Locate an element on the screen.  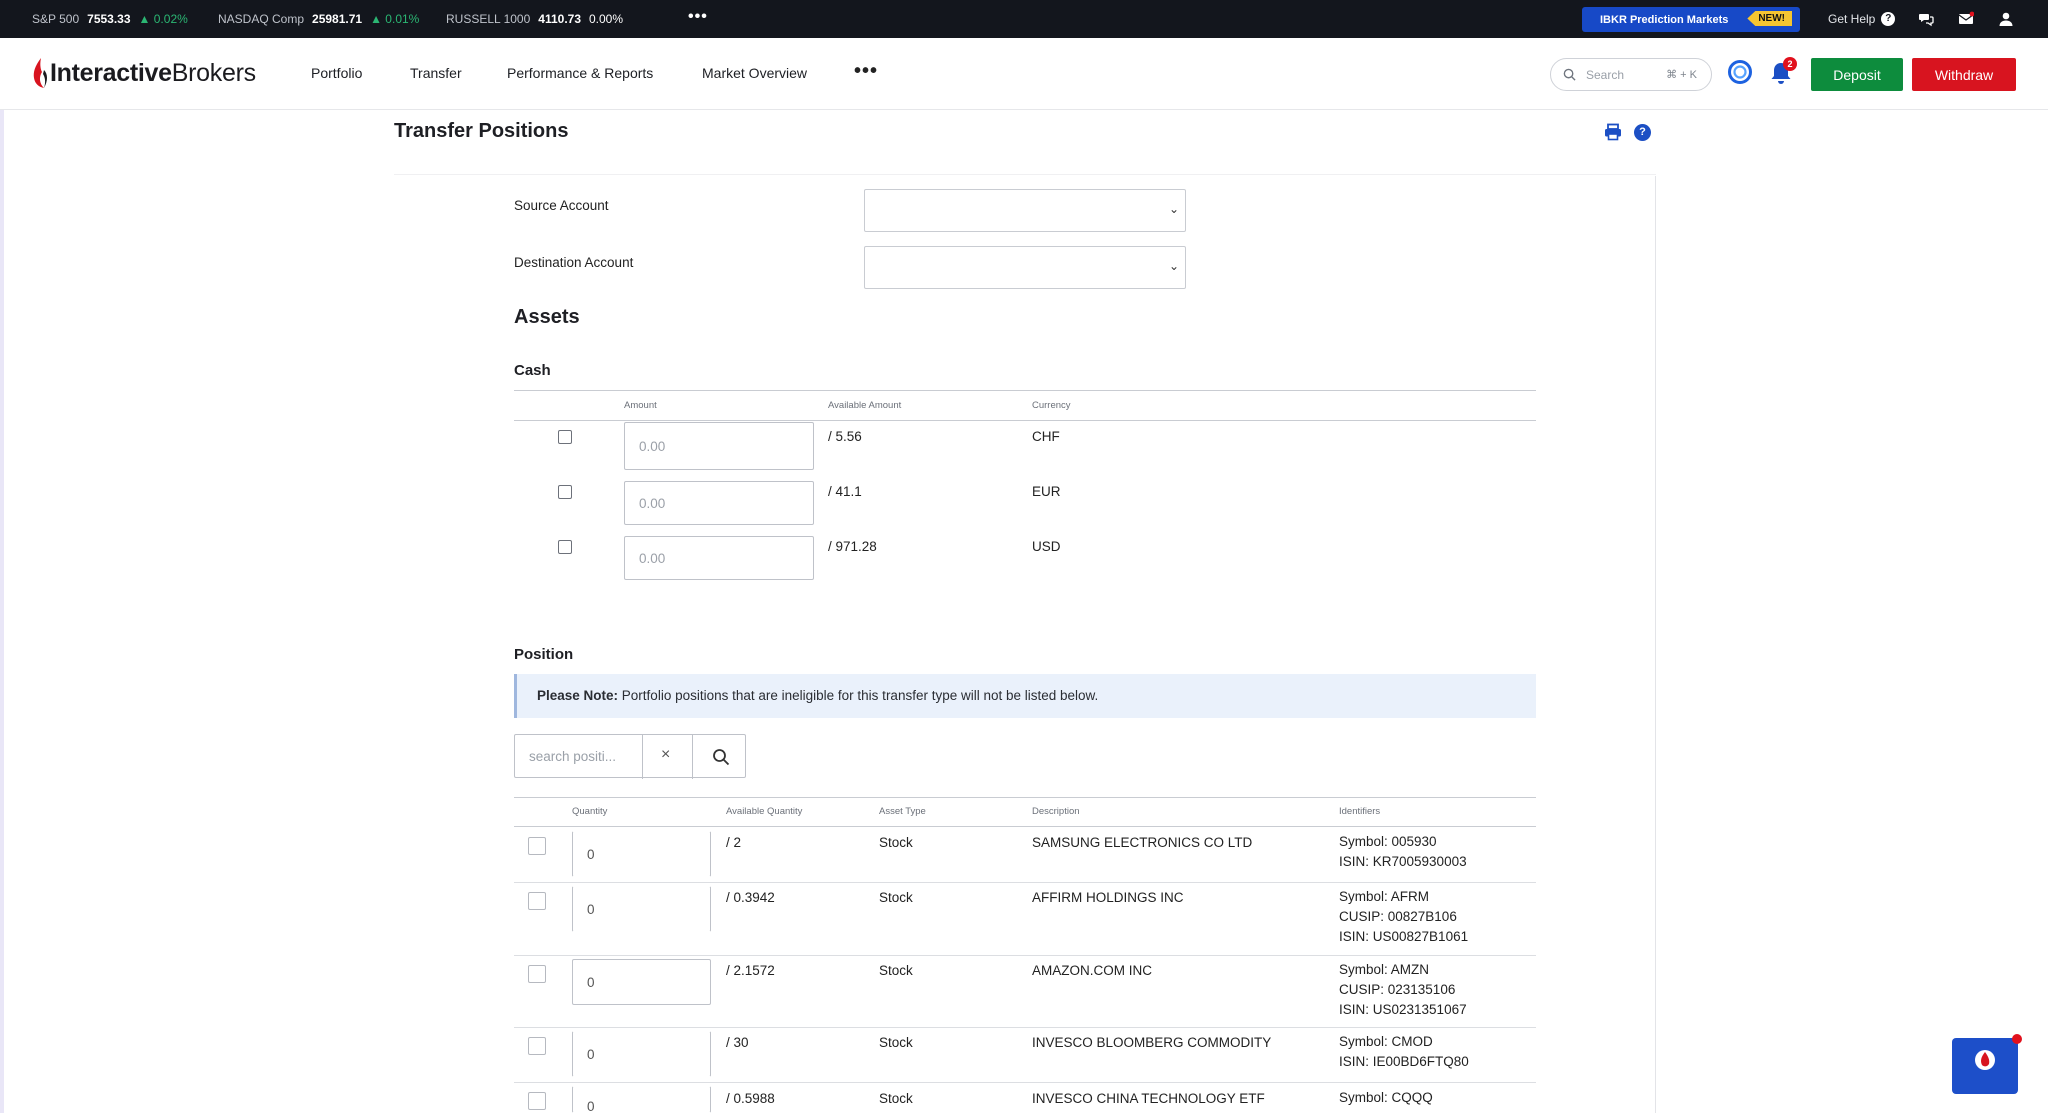
content-right-border is located at coordinates (1655, 644).